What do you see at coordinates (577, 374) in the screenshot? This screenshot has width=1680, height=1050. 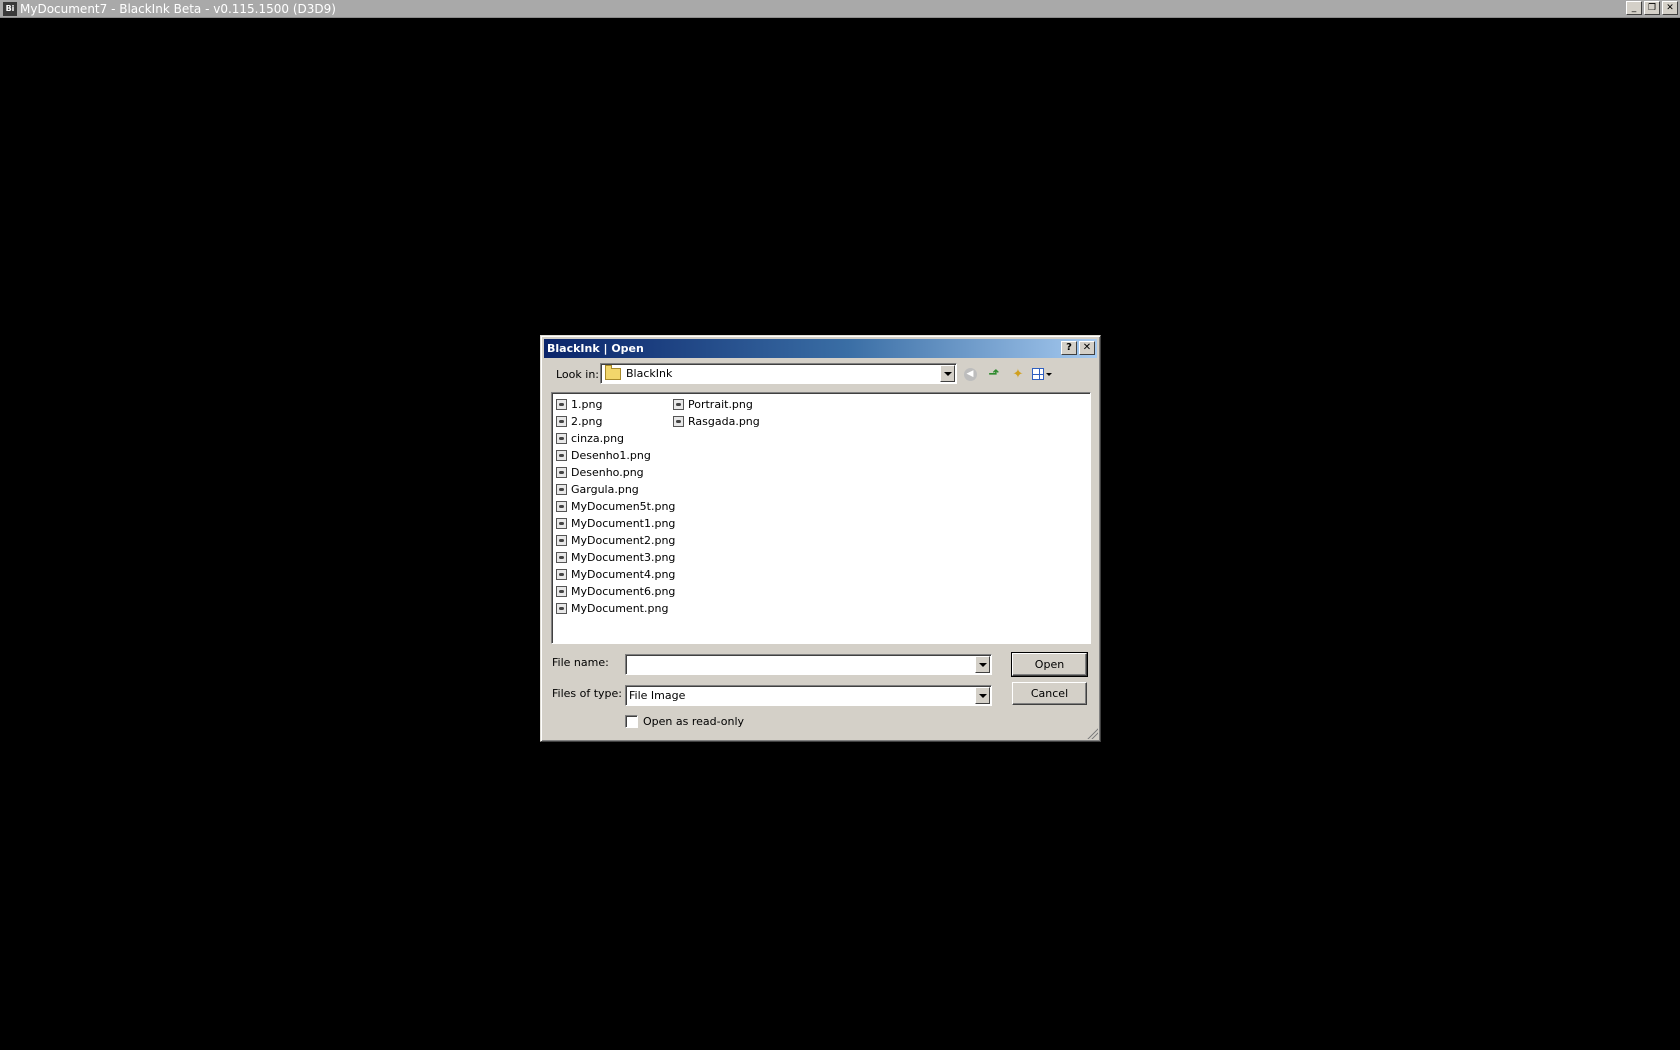 I see `look-in-label: Look in:` at bounding box center [577, 374].